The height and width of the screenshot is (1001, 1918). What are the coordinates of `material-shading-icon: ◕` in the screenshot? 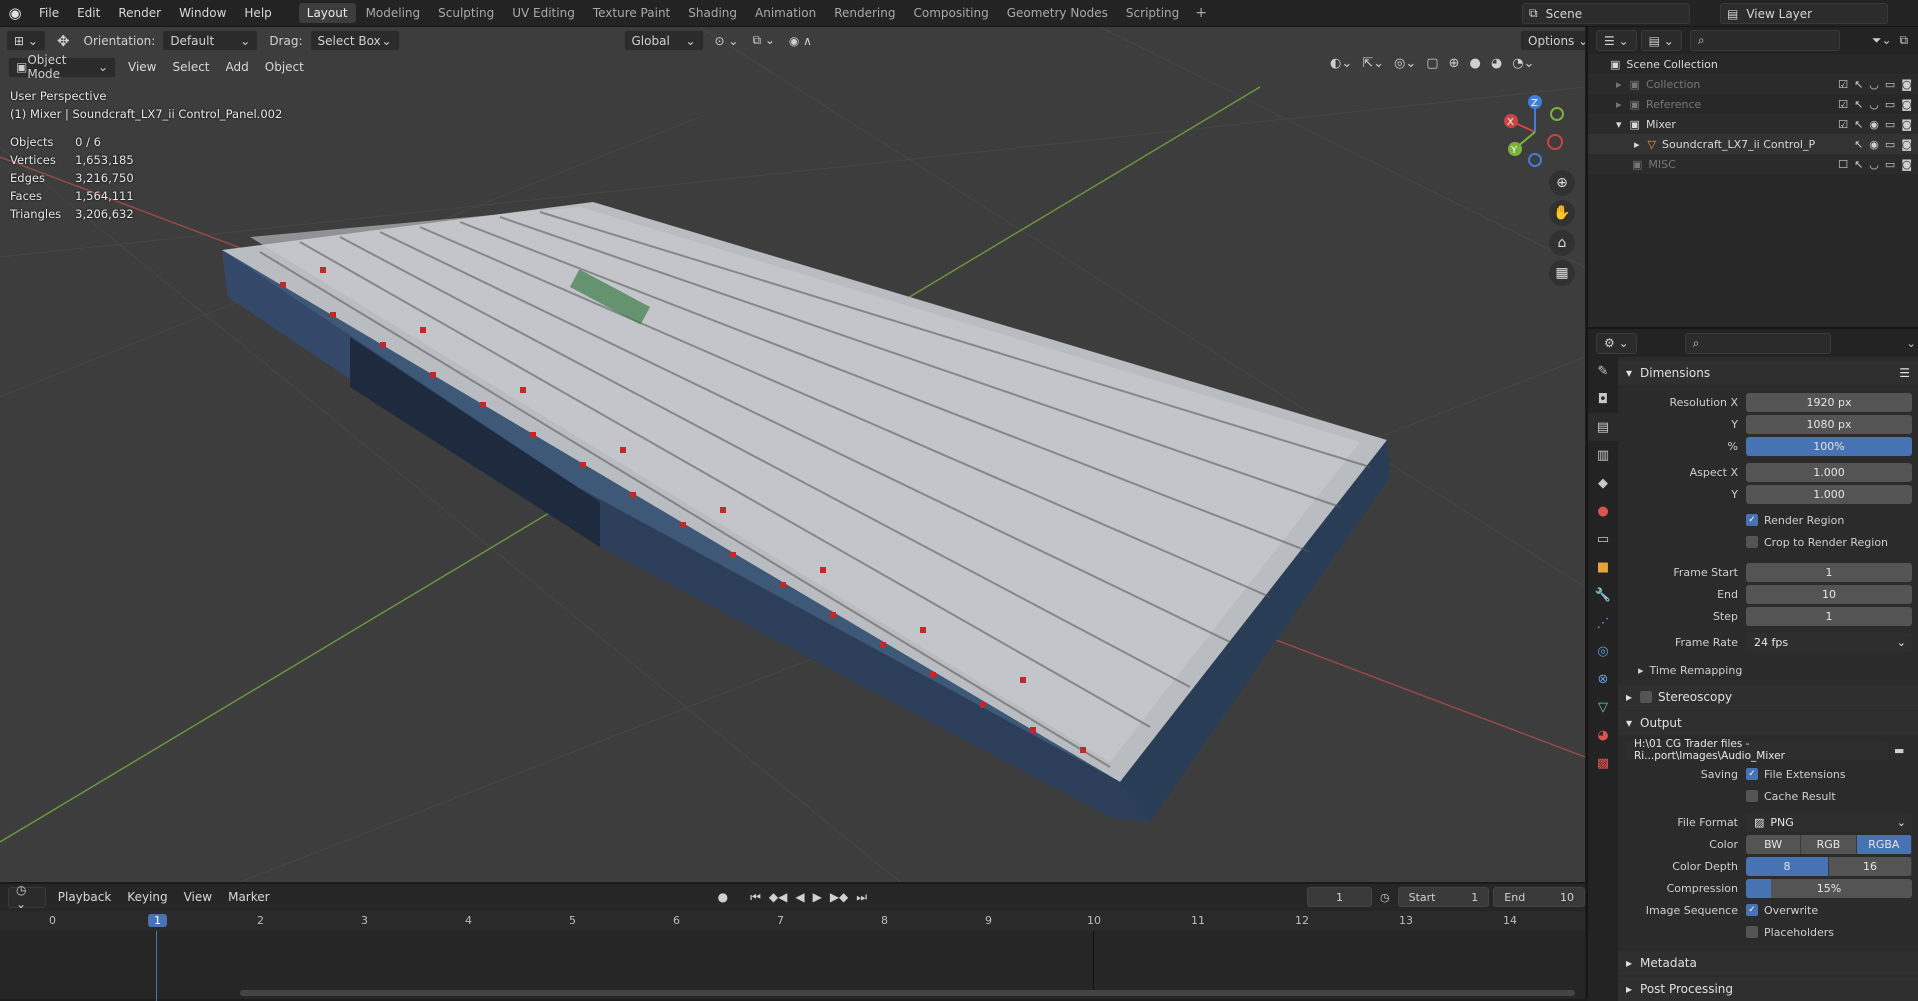 It's located at (1496, 63).